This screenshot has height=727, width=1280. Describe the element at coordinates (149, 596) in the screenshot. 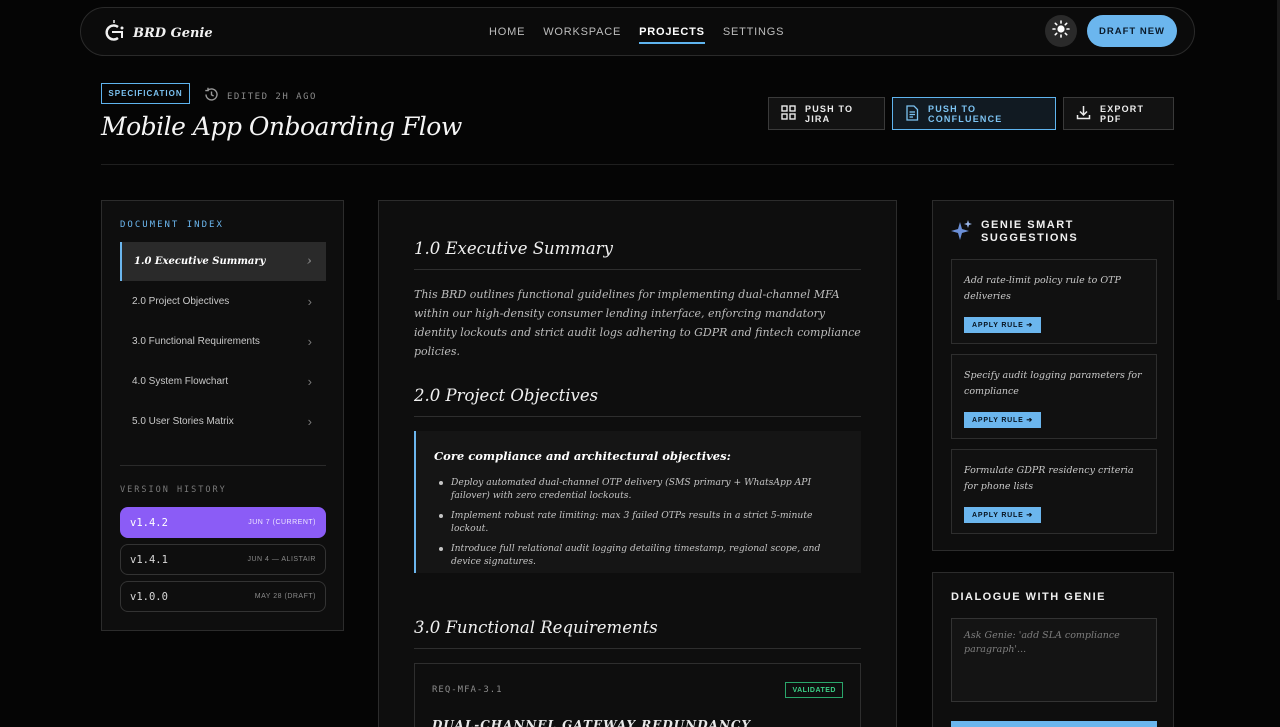

I see `version-number: v1.0.0` at that location.